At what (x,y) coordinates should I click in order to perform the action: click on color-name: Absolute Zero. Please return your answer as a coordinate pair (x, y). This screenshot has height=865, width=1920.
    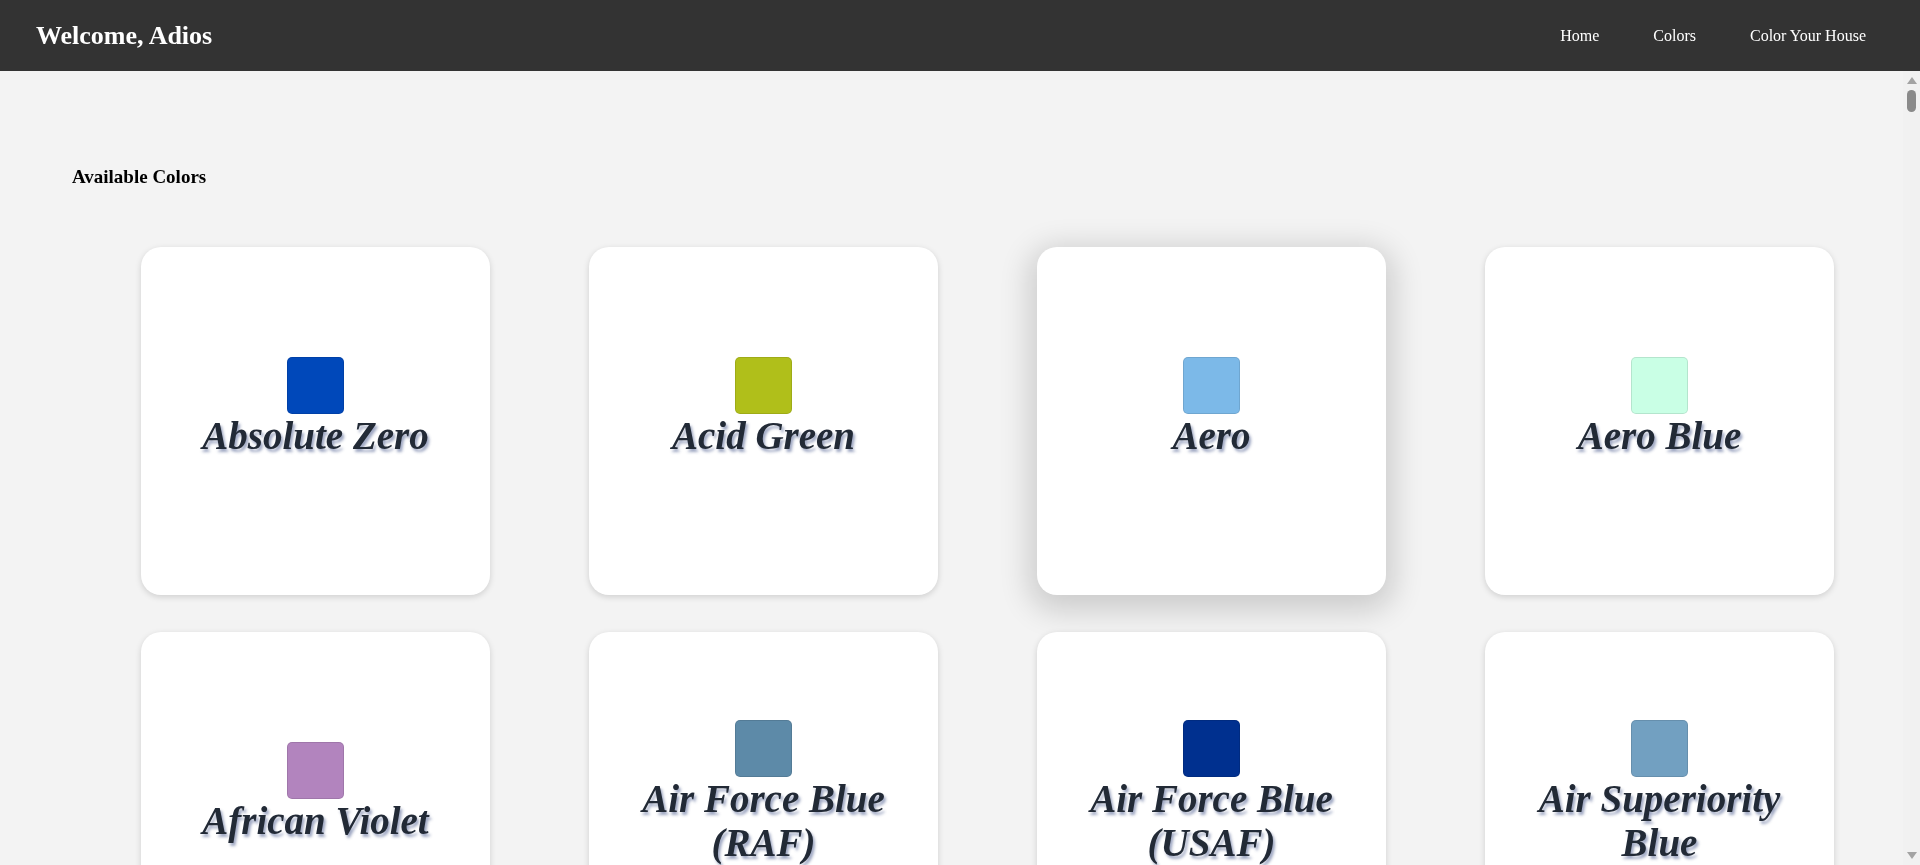
    Looking at the image, I should click on (315, 436).